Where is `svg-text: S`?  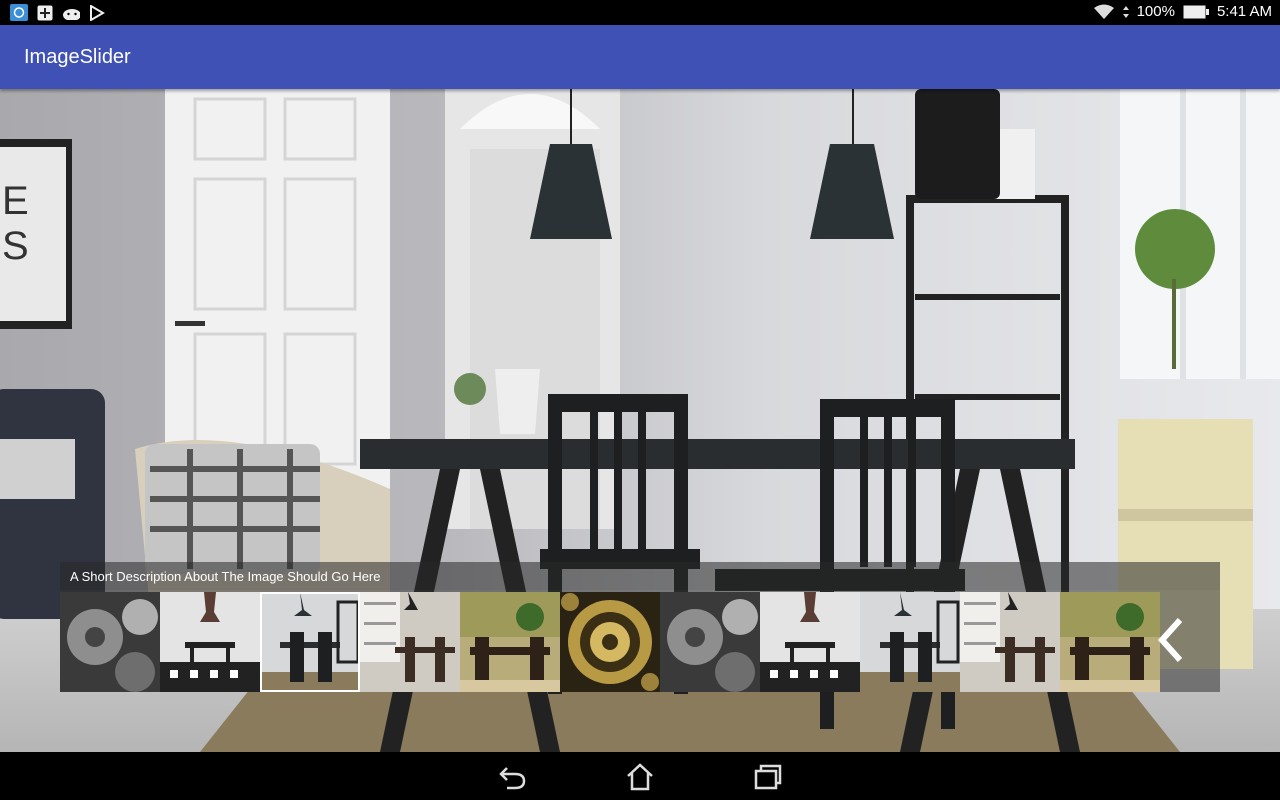
svg-text: S is located at coordinates (15, 246).